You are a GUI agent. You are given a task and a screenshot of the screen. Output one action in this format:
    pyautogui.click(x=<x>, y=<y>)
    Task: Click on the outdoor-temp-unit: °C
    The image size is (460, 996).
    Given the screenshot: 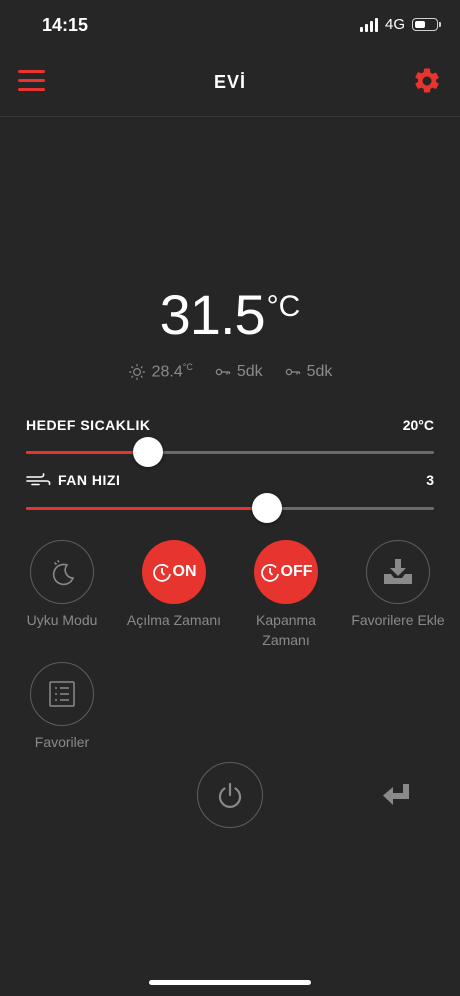 What is the action you would take?
    pyautogui.click(x=187, y=367)
    